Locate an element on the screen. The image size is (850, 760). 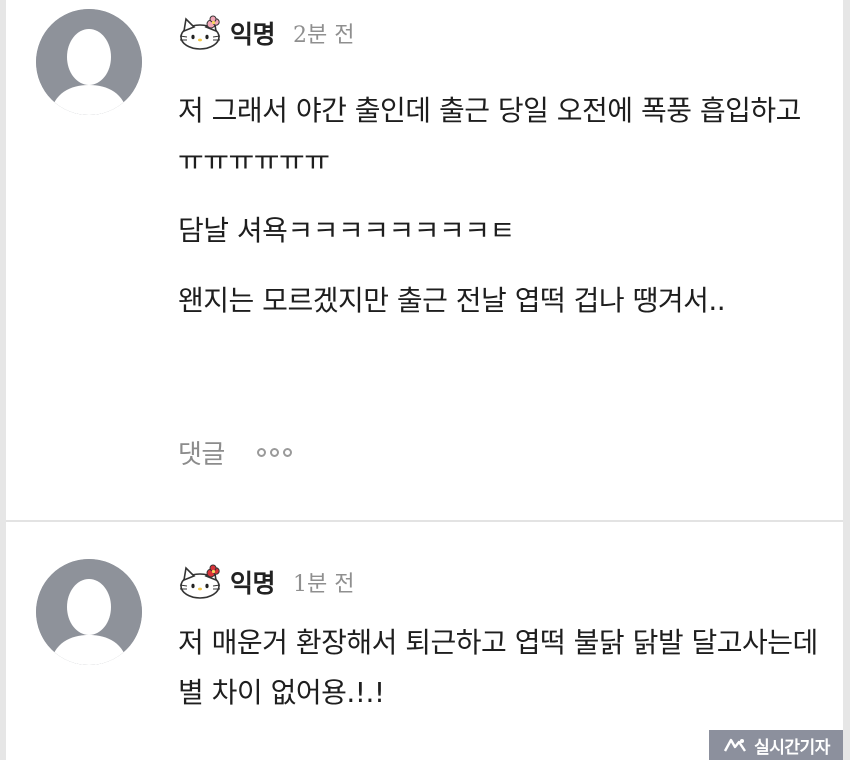
reply-button: 댓글 is located at coordinates (201, 452).